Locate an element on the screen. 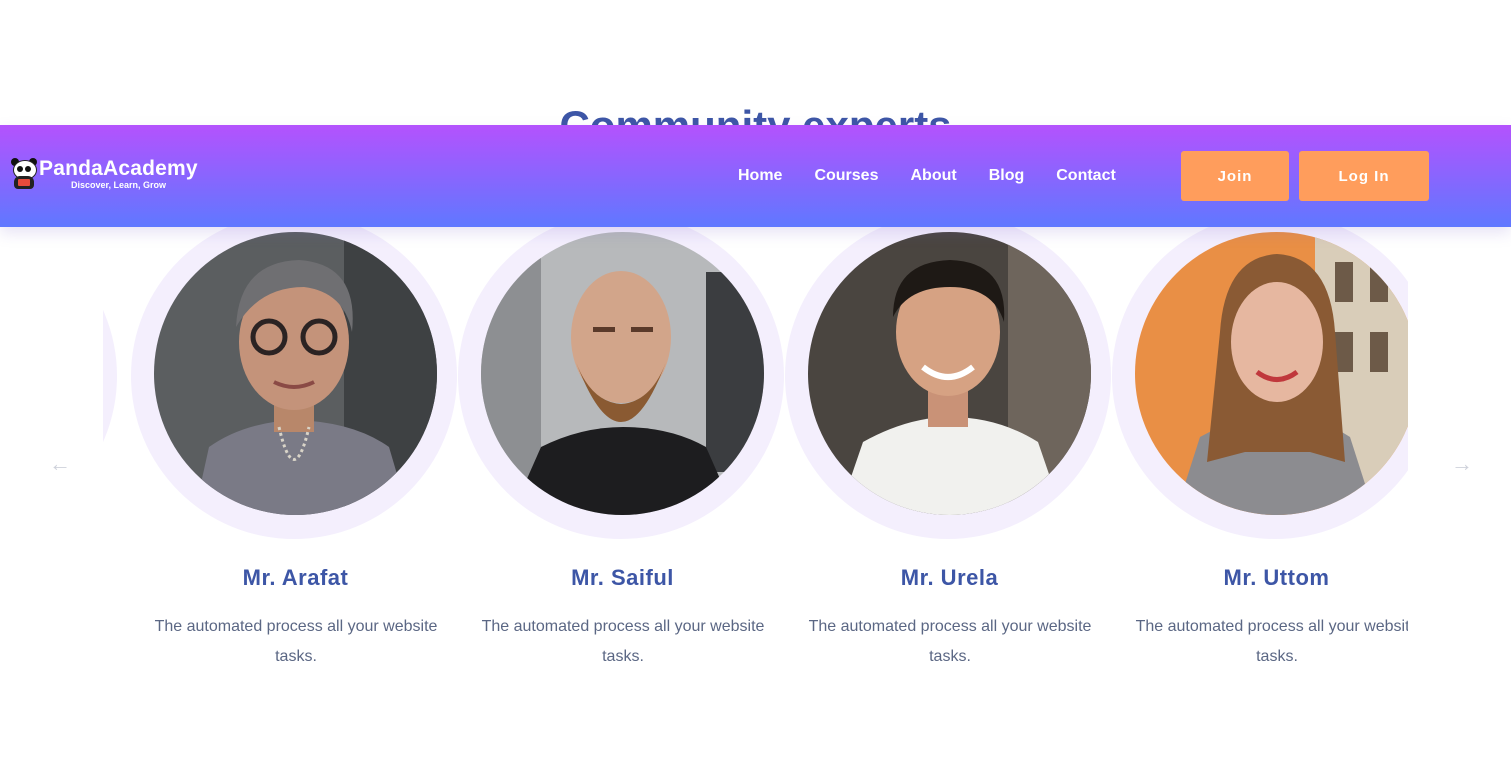 The height and width of the screenshot is (769, 1511). logo-tagline: Discover, Learn, Grow is located at coordinates (119, 185).